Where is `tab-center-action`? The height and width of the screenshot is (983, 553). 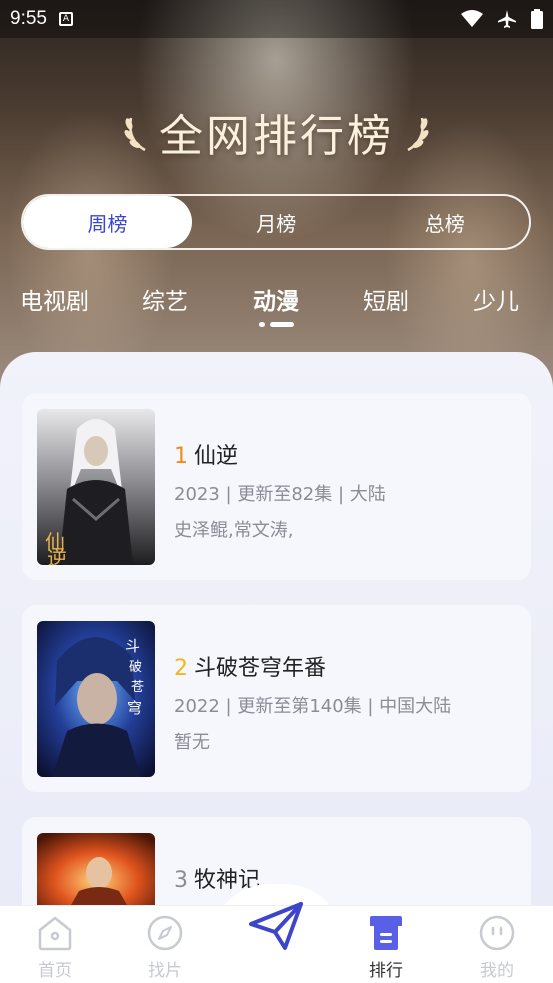
tab-center-action is located at coordinates (276, 926).